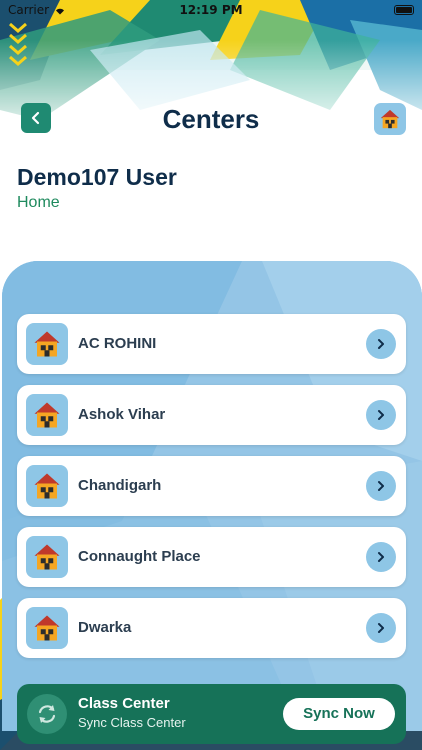 This screenshot has height=750, width=422. Describe the element at coordinates (122, 414) in the screenshot. I see `center-name: Ashok Vihar` at that location.